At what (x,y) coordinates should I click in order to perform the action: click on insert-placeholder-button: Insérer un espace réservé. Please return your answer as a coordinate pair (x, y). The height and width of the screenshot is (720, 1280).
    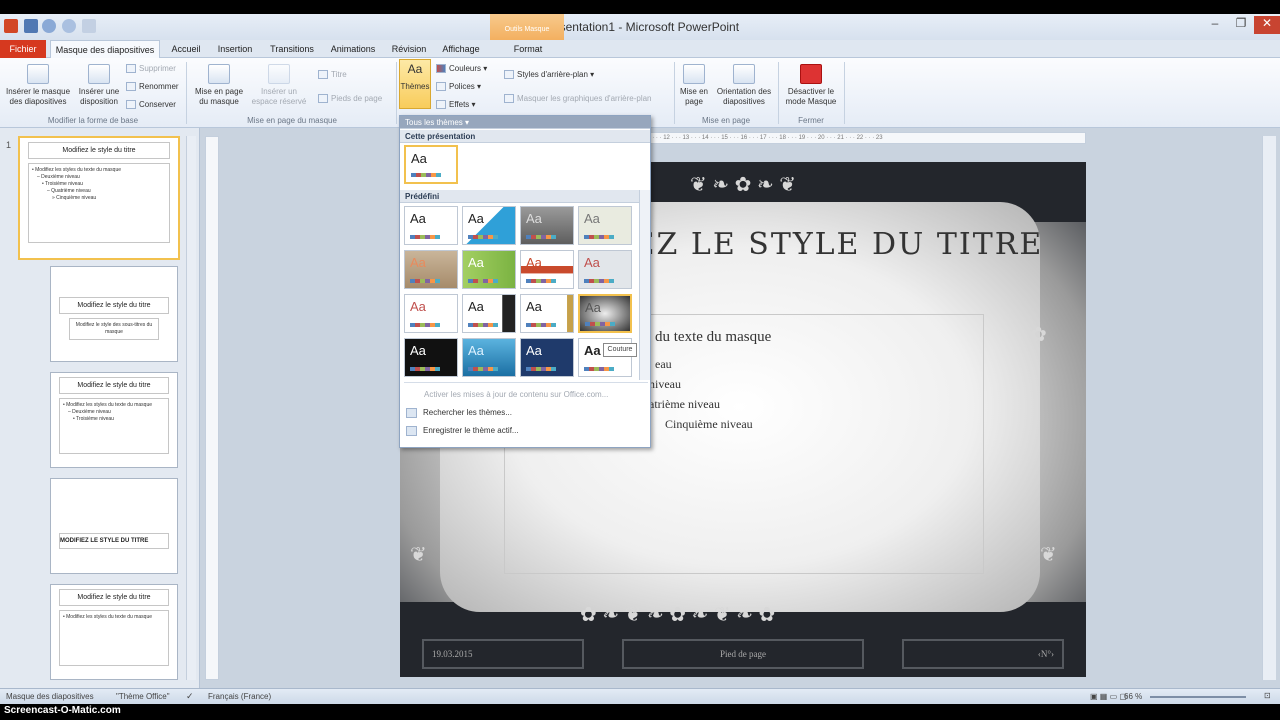
    Looking at the image, I should click on (279, 85).